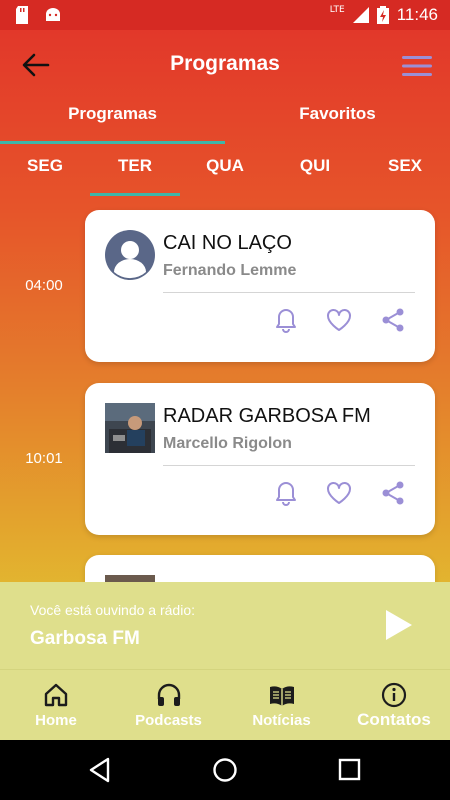  I want to click on day-qua: QUA, so click(225, 166).